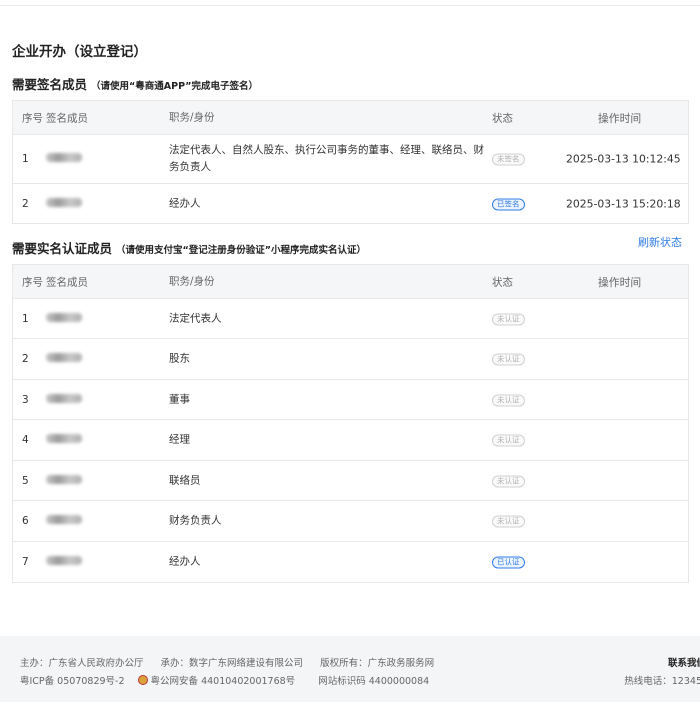 Image resolution: width=700 pixels, height=702 pixels. What do you see at coordinates (174, 86) in the screenshot?
I see `sign-section-hint: （请使用“粤商通APP”完成电子签名）` at bounding box center [174, 86].